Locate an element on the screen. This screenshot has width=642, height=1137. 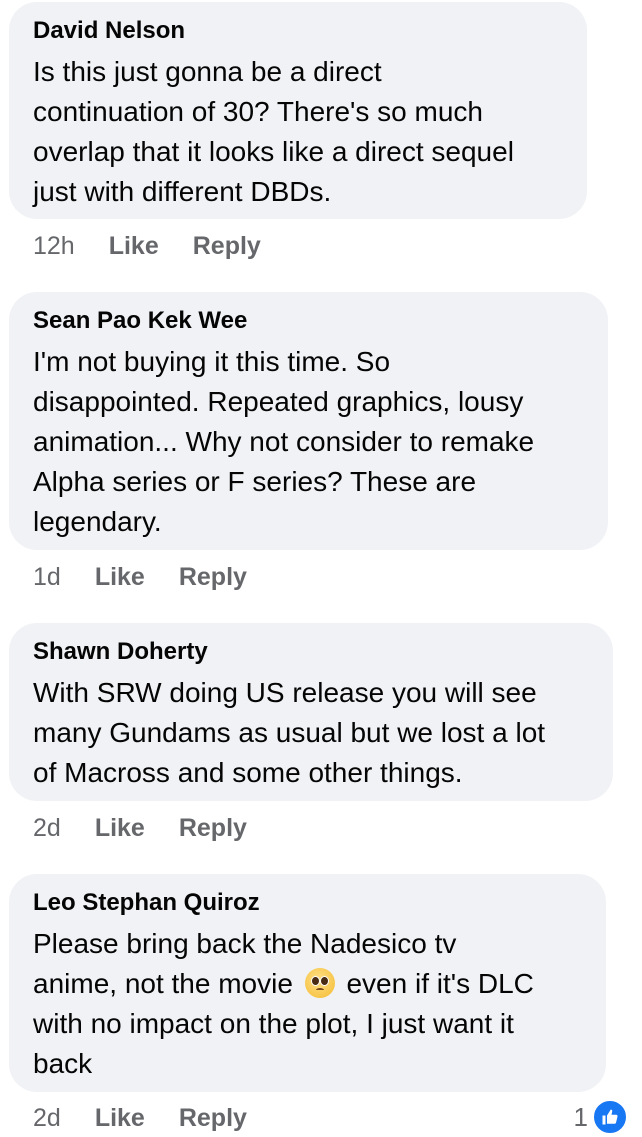
comment-author: David Nelson is located at coordinates (298, 31).